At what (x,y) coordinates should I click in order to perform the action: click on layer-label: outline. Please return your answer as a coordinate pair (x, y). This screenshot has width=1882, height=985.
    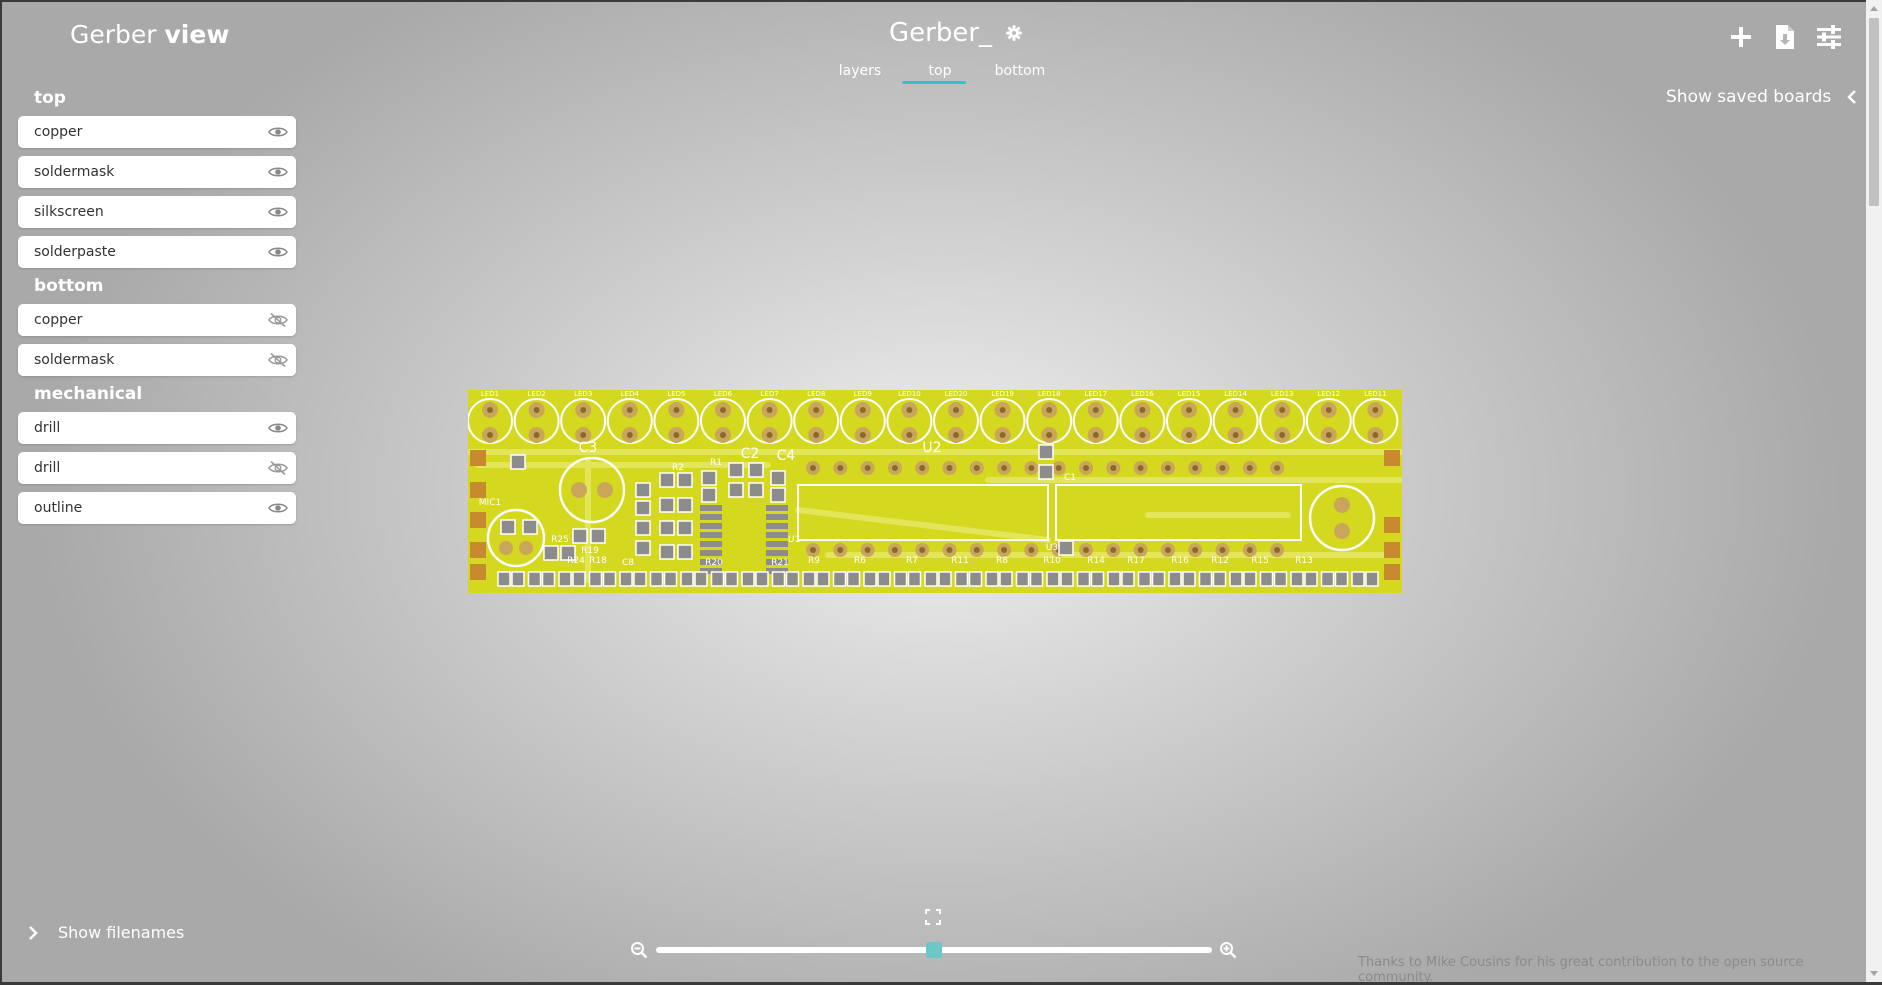
    Looking at the image, I should click on (58, 508).